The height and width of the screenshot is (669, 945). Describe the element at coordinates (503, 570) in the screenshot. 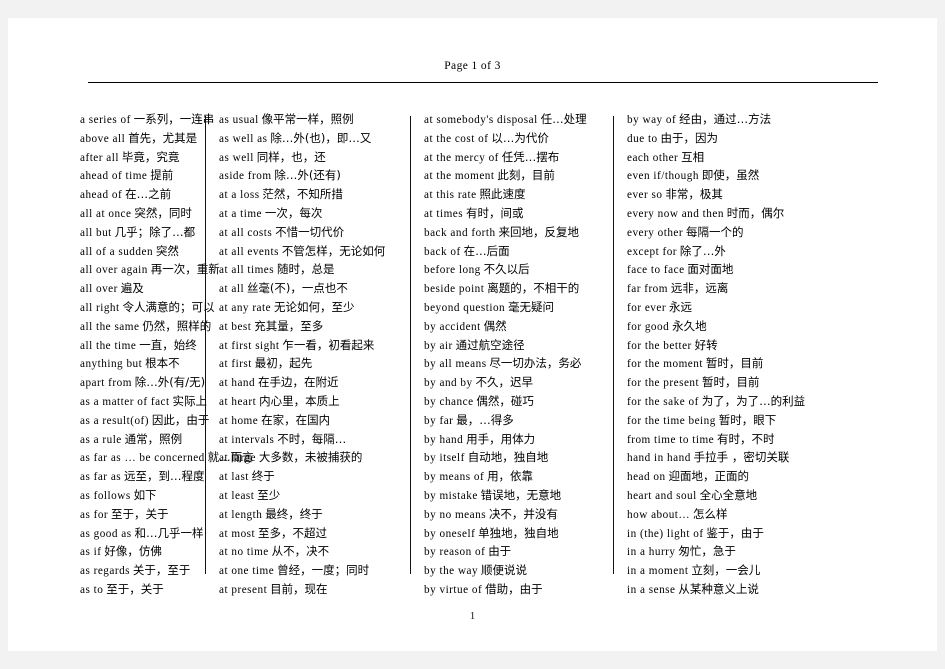

I see `entry-translation: 顺便说说` at that location.